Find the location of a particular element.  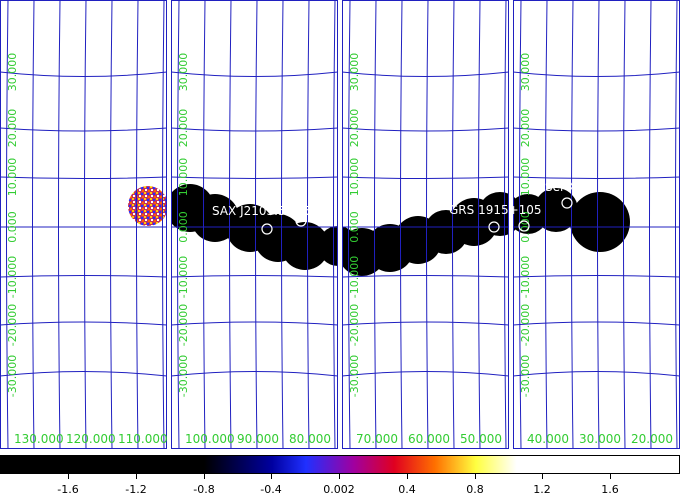

lon-label: 20.000 is located at coordinates (652, 439).